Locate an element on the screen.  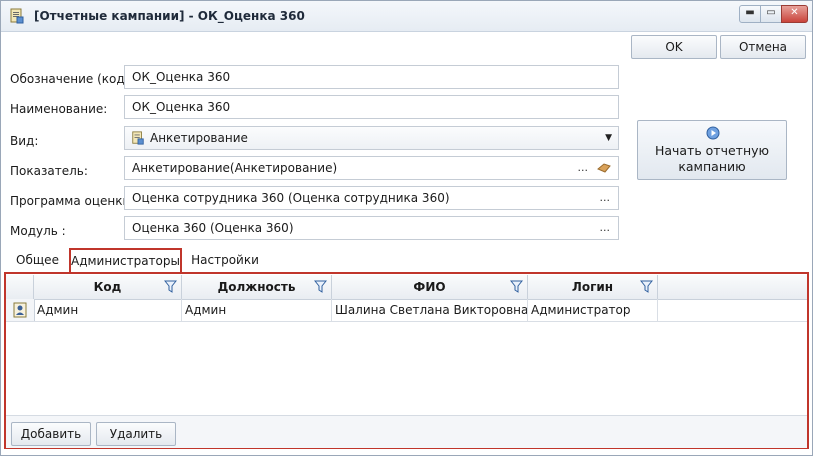
indicator-value: Анкетирование(Анкетирование) is located at coordinates (235, 168).